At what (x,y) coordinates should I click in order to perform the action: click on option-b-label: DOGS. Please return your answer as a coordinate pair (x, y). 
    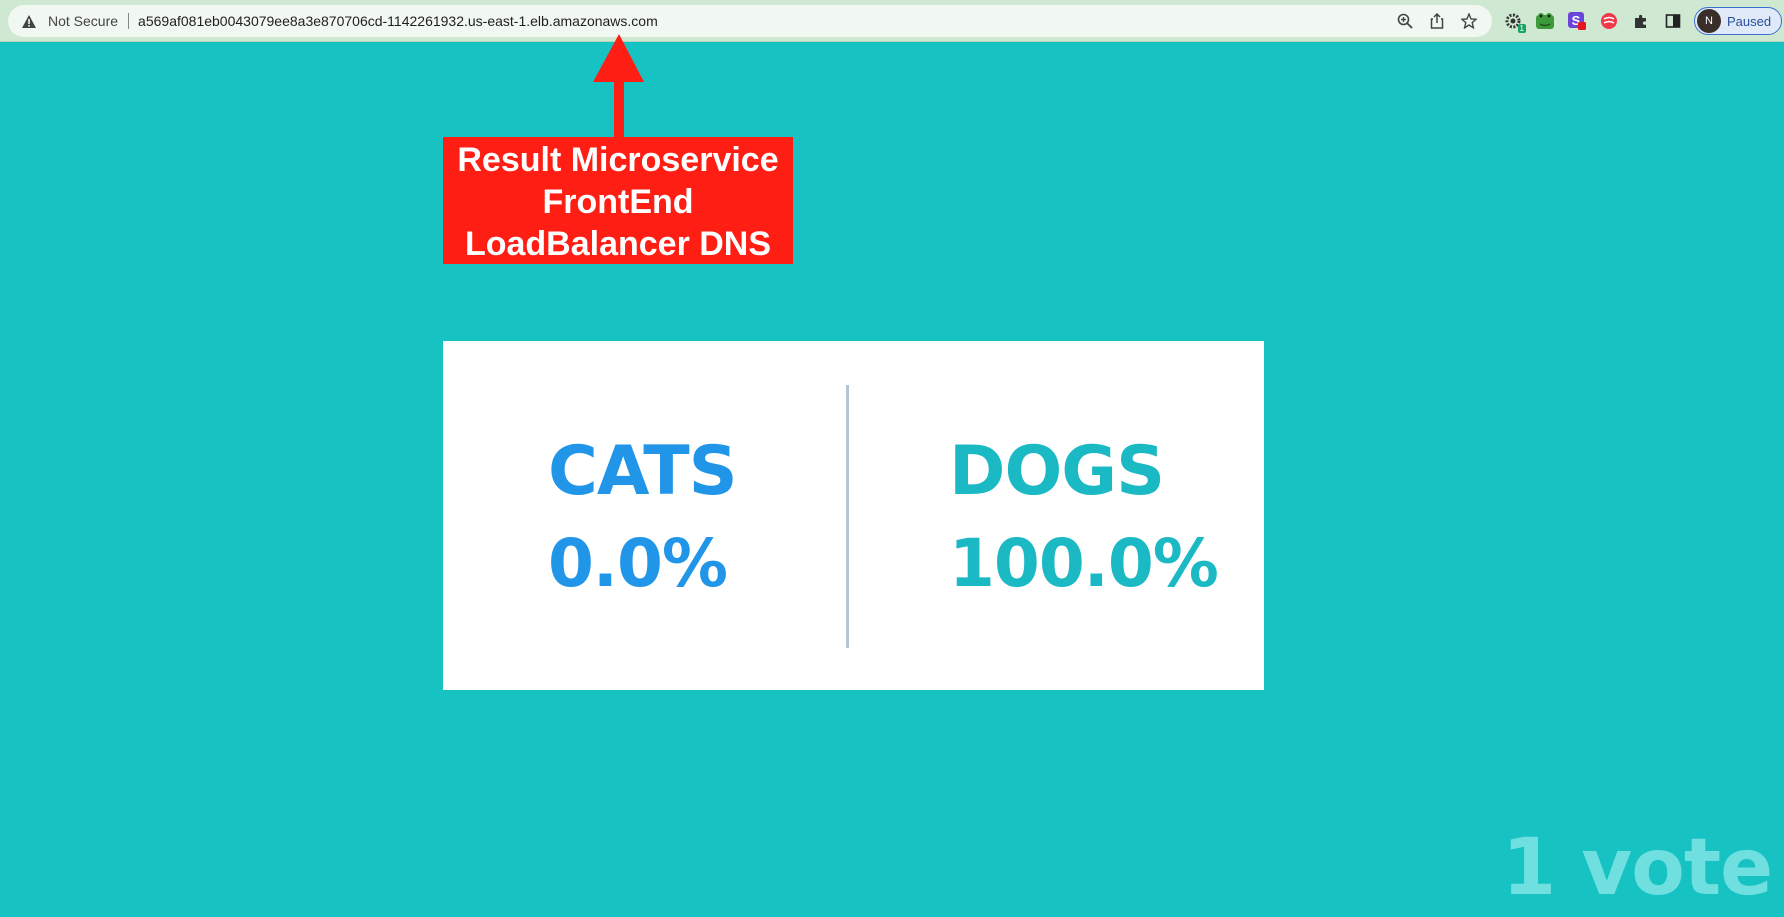
    Looking at the image, I should click on (1057, 471).